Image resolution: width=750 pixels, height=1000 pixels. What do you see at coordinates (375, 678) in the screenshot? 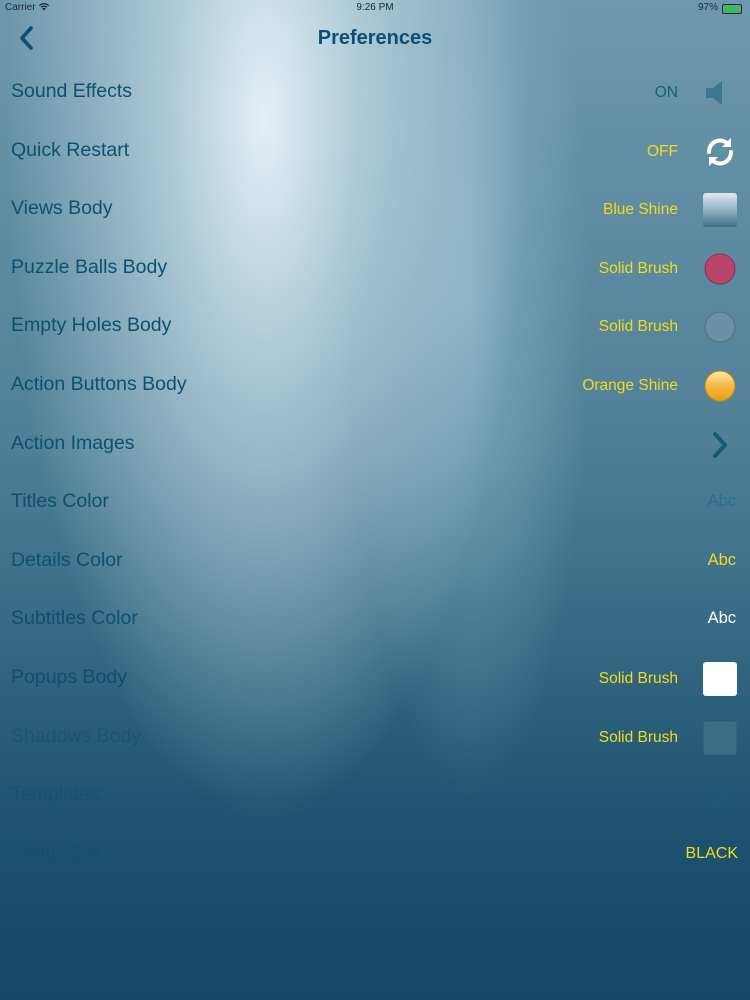
I see `row-popups-body: Popups Body Solid Brush` at bounding box center [375, 678].